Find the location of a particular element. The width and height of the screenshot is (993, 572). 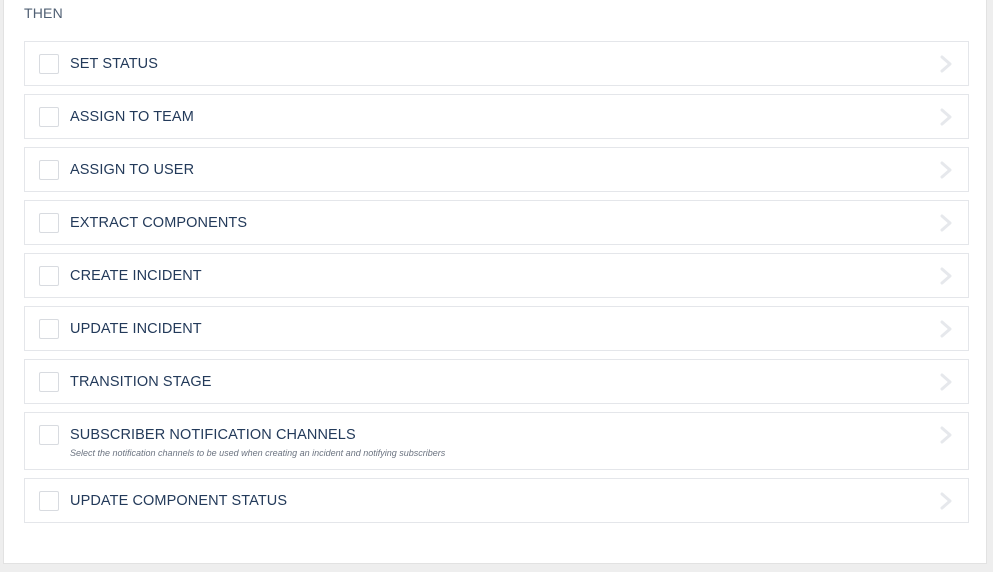

section-title: THEN is located at coordinates (43, 13).